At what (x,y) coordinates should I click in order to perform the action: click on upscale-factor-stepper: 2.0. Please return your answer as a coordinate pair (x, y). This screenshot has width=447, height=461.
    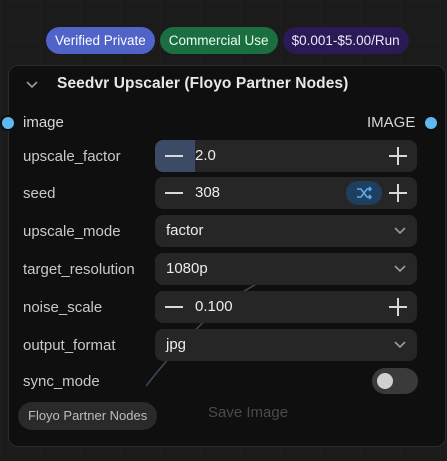
    Looking at the image, I should click on (286, 156).